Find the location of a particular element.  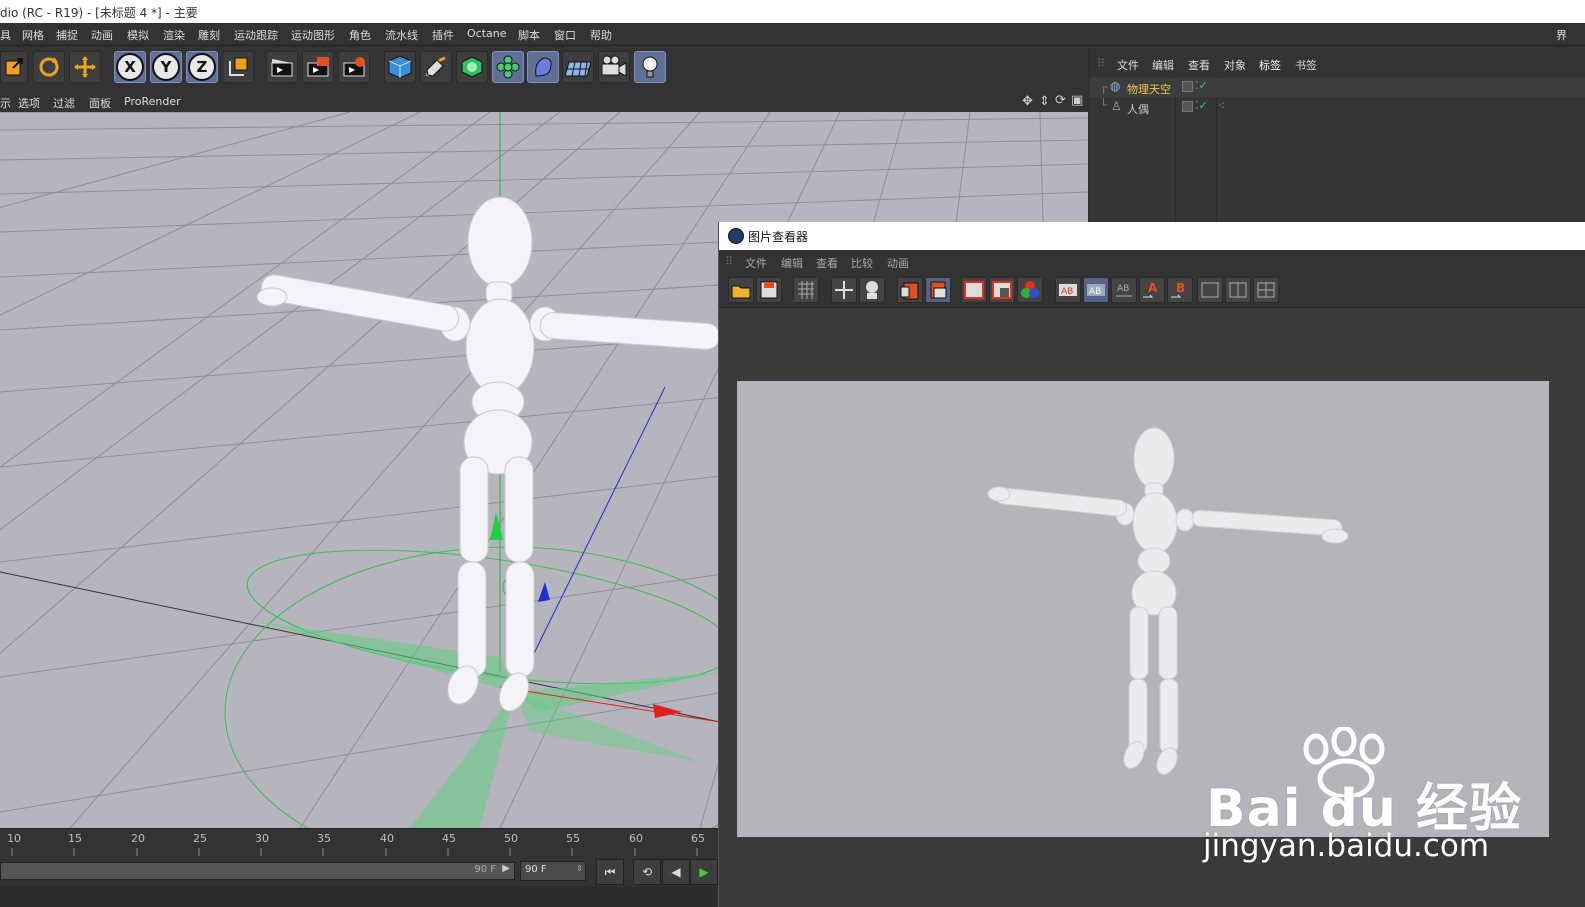

save-icon is located at coordinates (769, 290).